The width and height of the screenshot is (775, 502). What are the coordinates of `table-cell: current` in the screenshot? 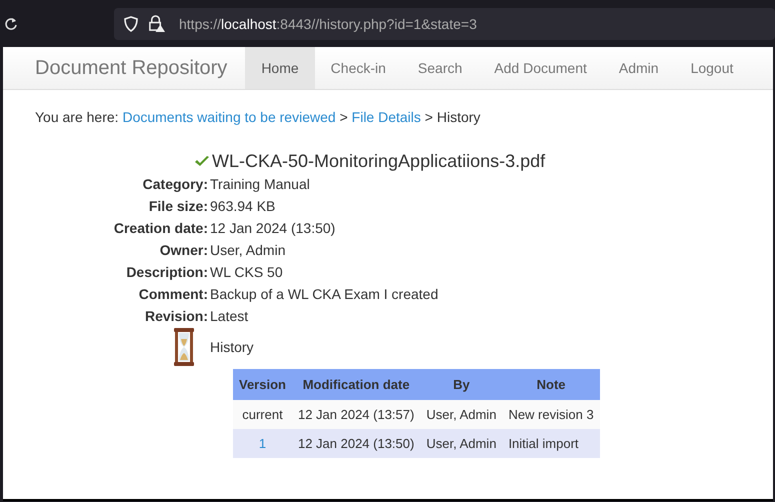 It's located at (262, 414).